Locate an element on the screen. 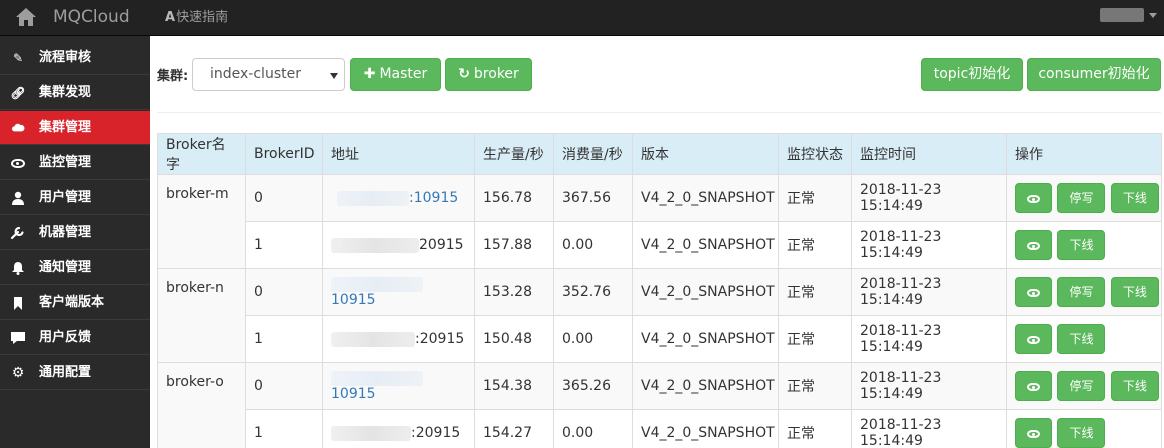 The image size is (1164, 448). brand-link: MQCloud is located at coordinates (91, 17).